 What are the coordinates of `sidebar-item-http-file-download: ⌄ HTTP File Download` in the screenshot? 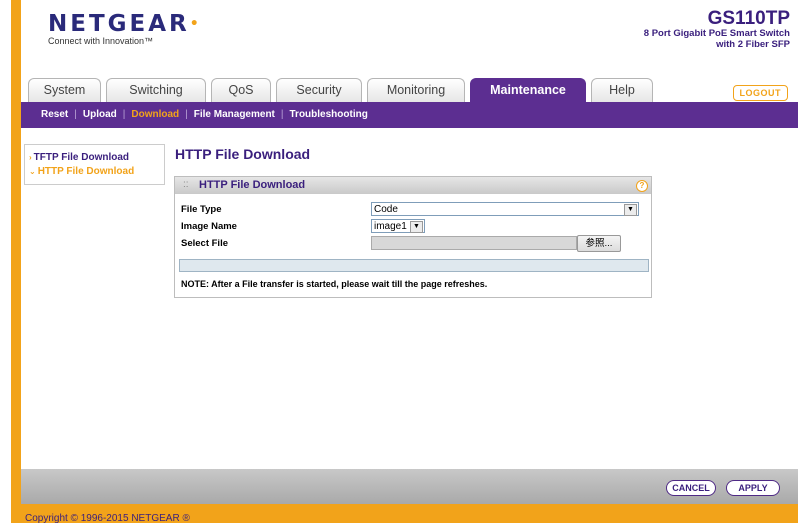 It's located at (81, 171).